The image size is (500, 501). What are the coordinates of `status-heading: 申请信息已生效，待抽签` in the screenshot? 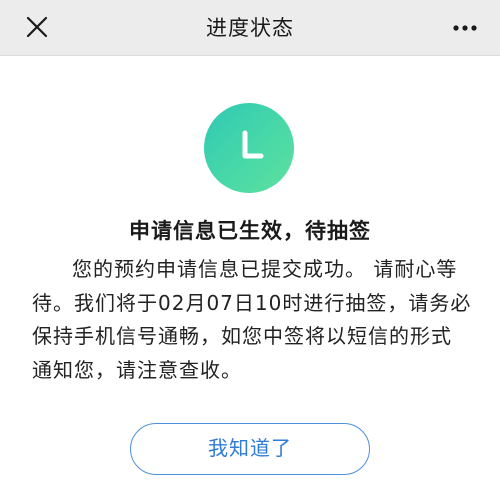 It's located at (250, 231).